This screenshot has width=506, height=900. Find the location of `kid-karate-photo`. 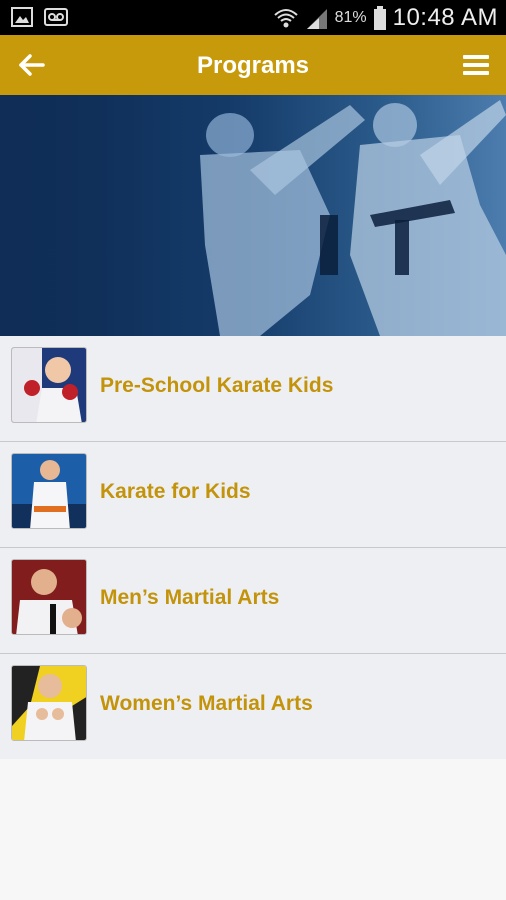

kid-karate-photo is located at coordinates (49, 491).